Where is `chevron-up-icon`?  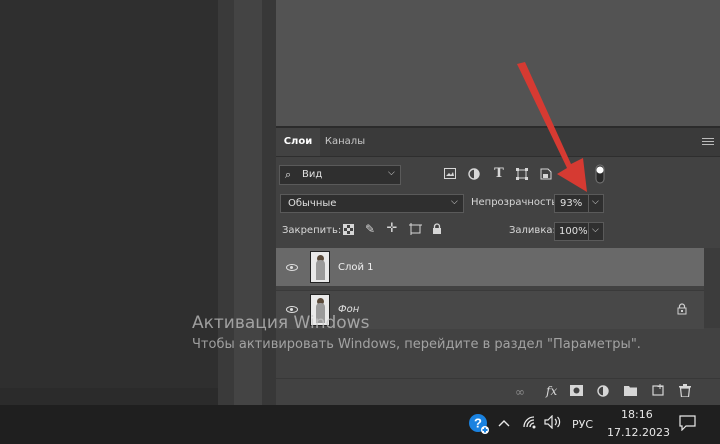
chevron-up-icon is located at coordinates (504, 423).